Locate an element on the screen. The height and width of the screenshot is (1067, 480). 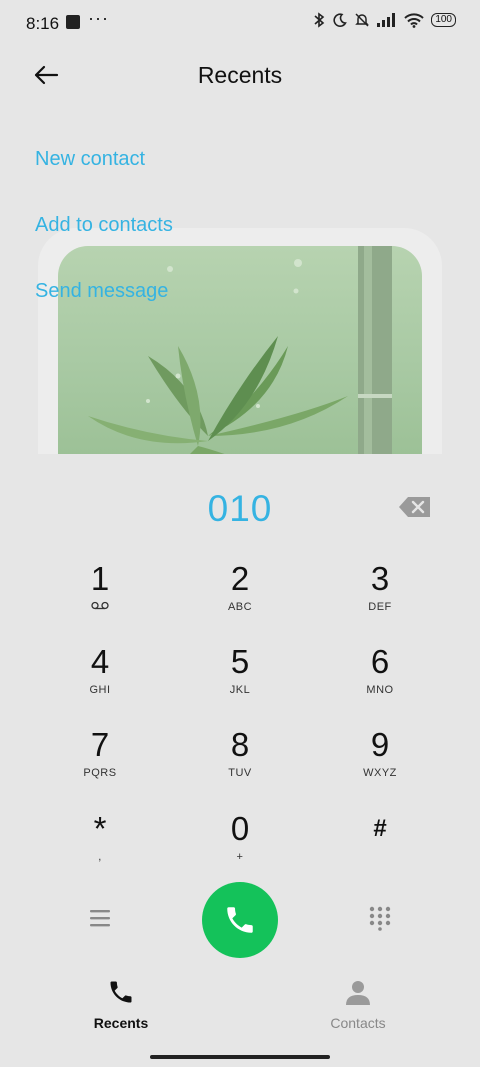
status-icons: 100 is located at coordinates (384, 20).